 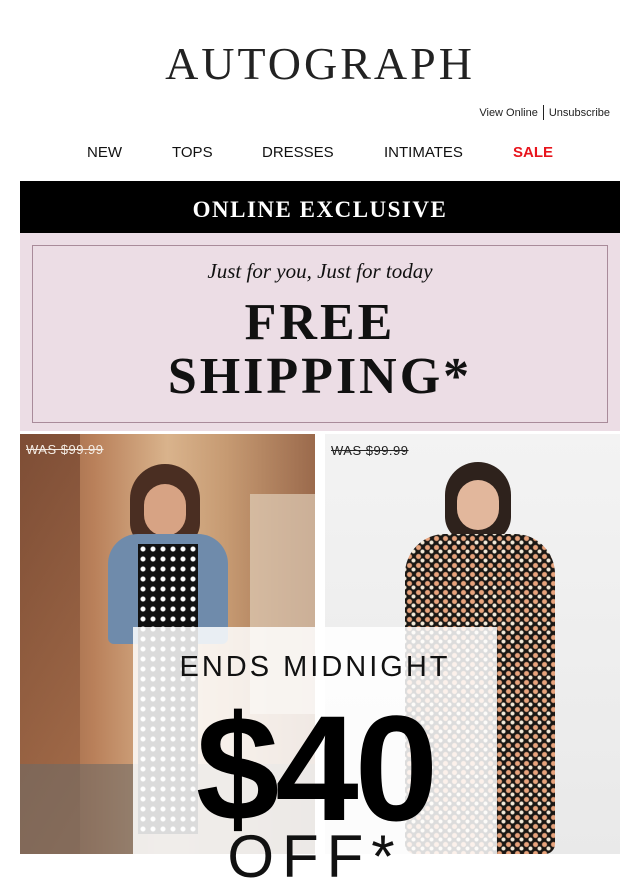 I want to click on unsubscribe-link: Unsubscribe, so click(x=579, y=113).